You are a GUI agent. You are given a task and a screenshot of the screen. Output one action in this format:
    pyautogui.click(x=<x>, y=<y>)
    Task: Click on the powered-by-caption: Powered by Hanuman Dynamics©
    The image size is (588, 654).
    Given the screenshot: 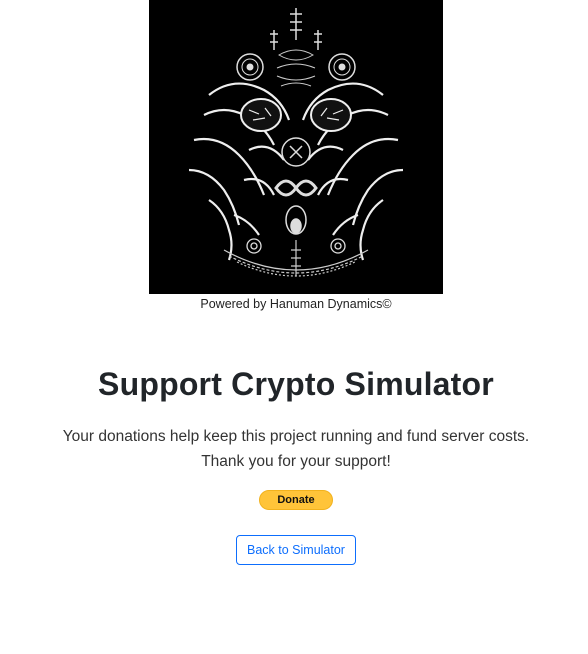 What is the action you would take?
    pyautogui.click(x=296, y=304)
    